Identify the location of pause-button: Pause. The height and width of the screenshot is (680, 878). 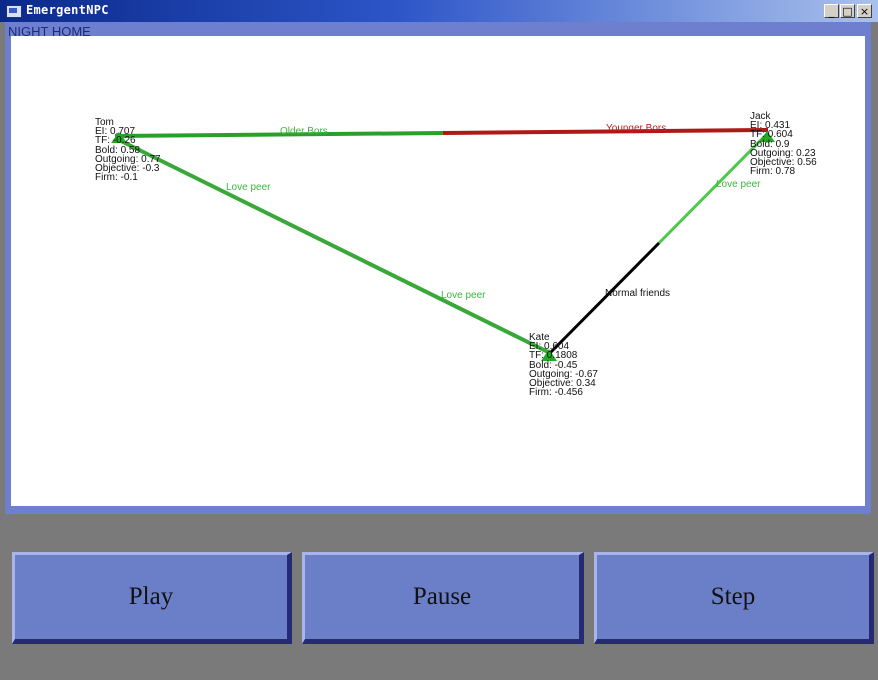
(443, 598).